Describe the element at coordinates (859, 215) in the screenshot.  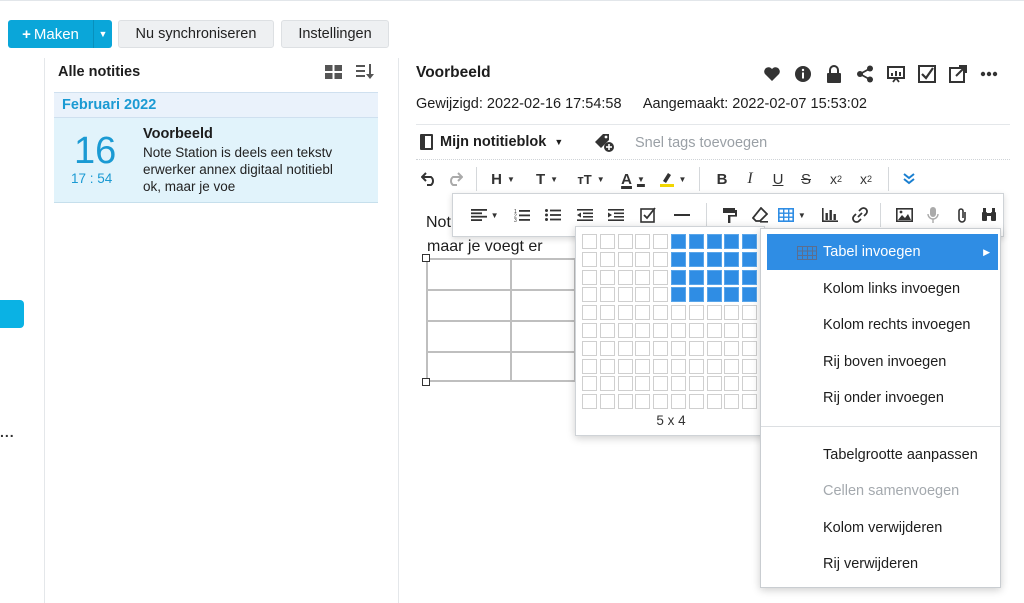
I see `link-icon` at that location.